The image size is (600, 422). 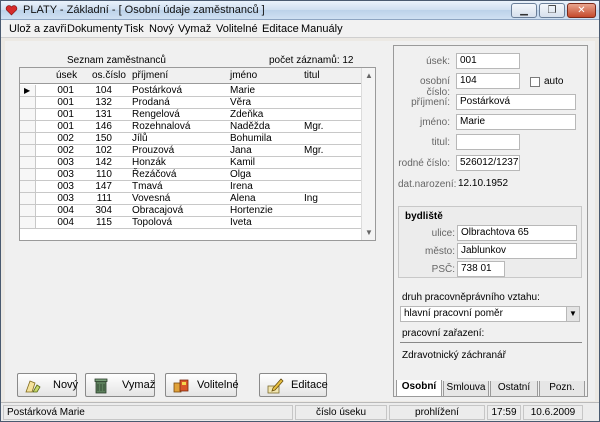 What do you see at coordinates (191, 103) in the screenshot?
I see `table-row: 001 132 Prodaná Věra` at bounding box center [191, 103].